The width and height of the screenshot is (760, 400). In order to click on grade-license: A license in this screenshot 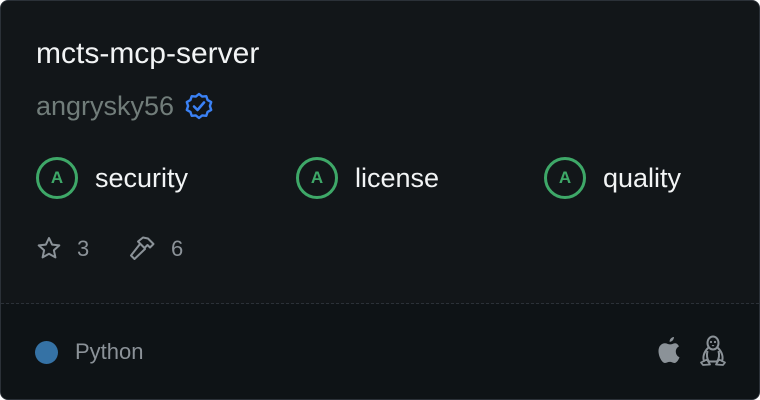, I will do `click(367, 178)`.